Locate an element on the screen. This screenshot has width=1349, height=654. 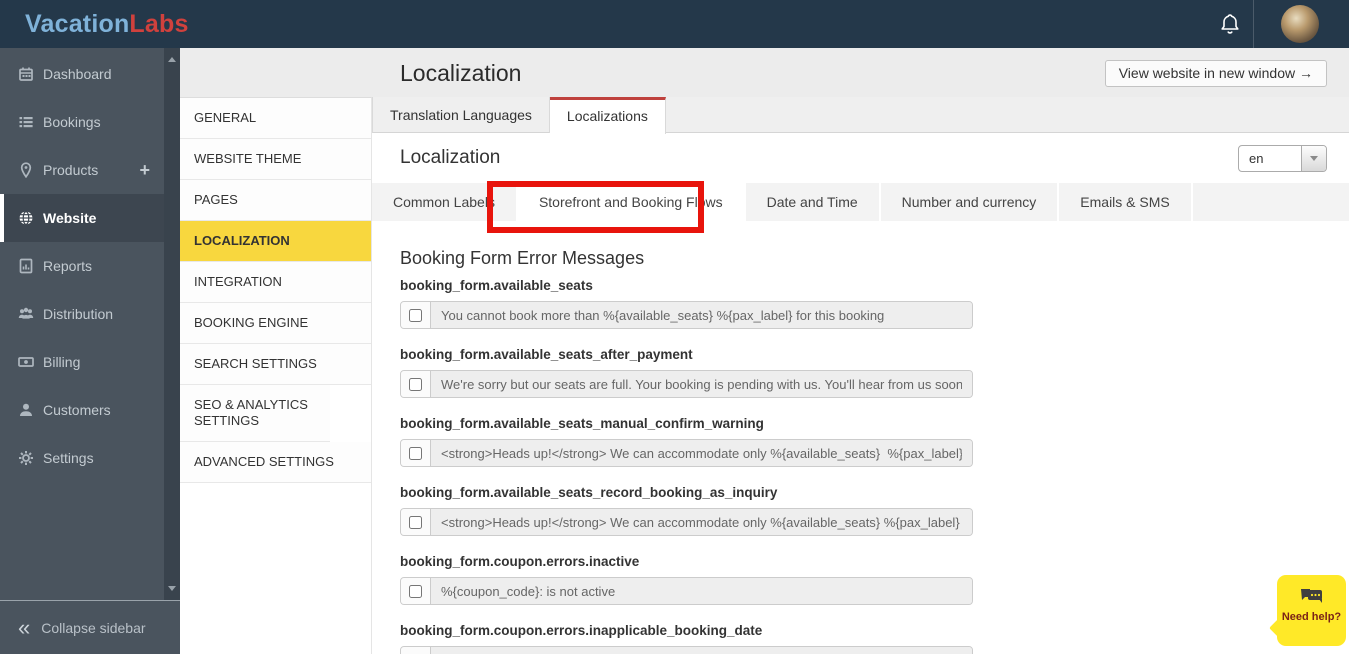
user-icon is located at coordinates (26, 410).